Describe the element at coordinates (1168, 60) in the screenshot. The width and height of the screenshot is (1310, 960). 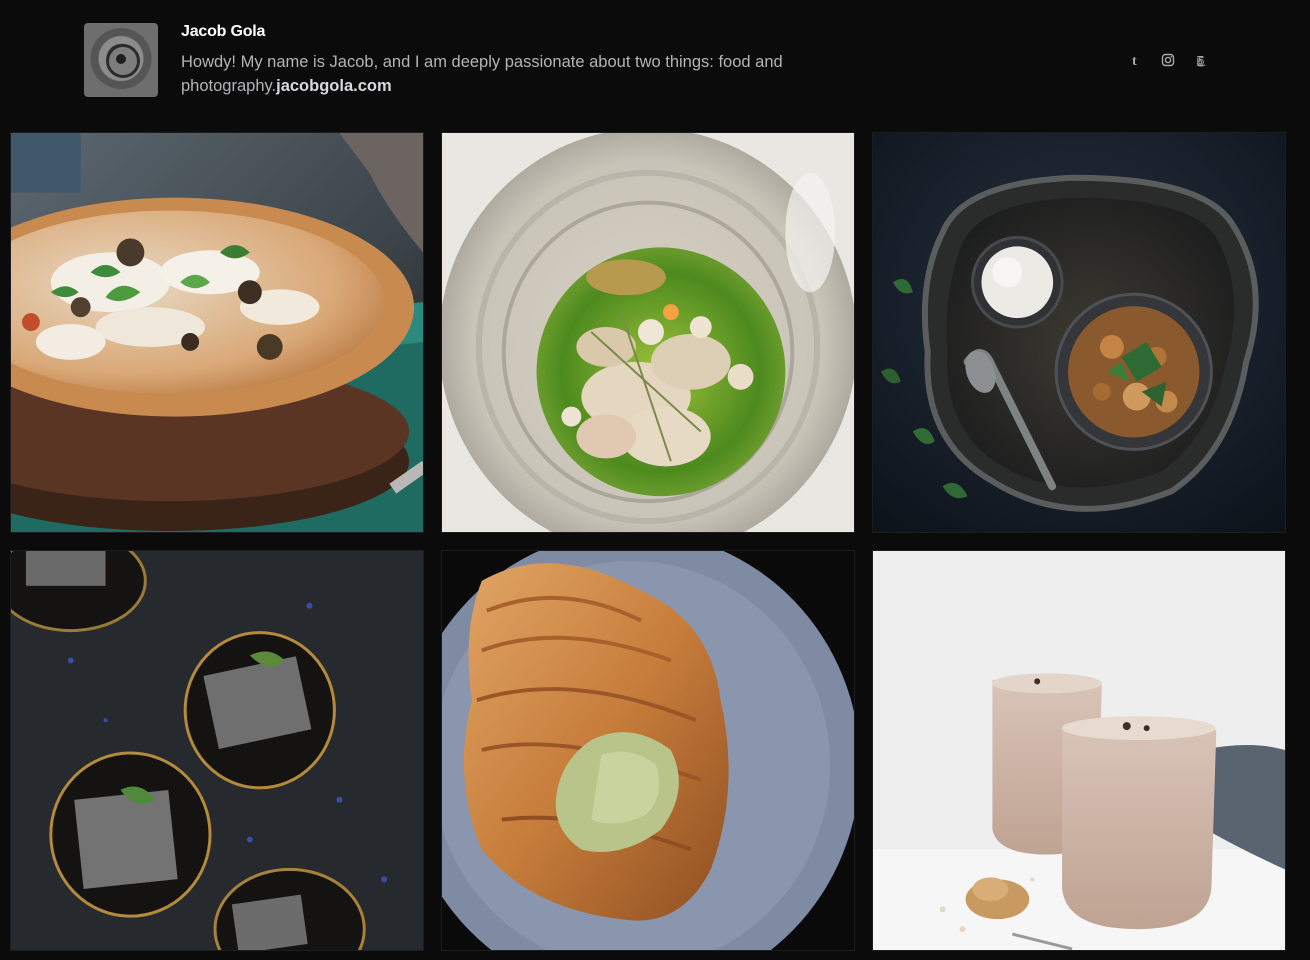
I see `instagram-icon` at that location.